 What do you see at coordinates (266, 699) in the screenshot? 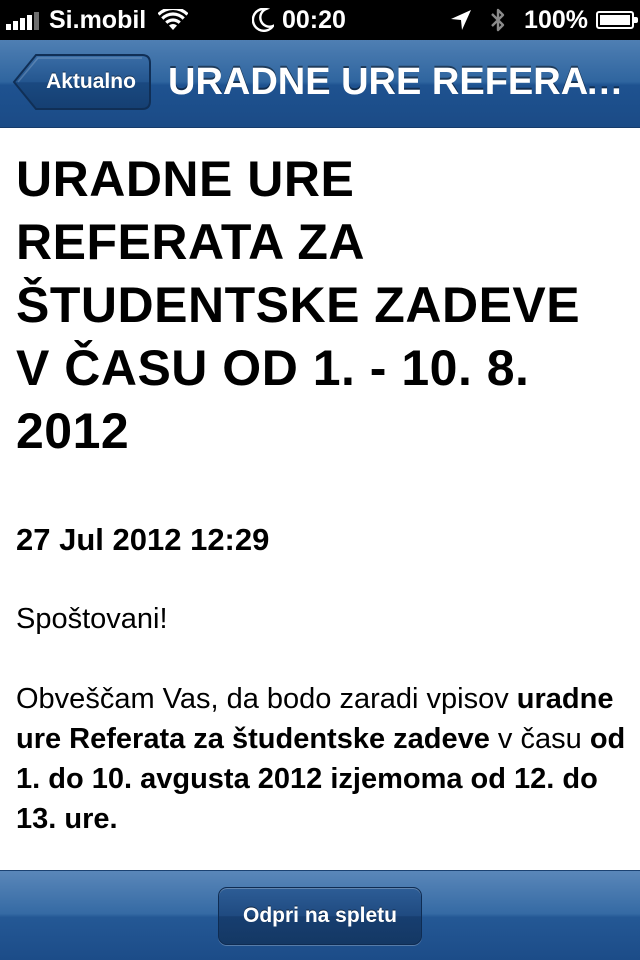
I see `body-text: Obveščam Vas, da bodo zaradi vpisov` at bounding box center [266, 699].